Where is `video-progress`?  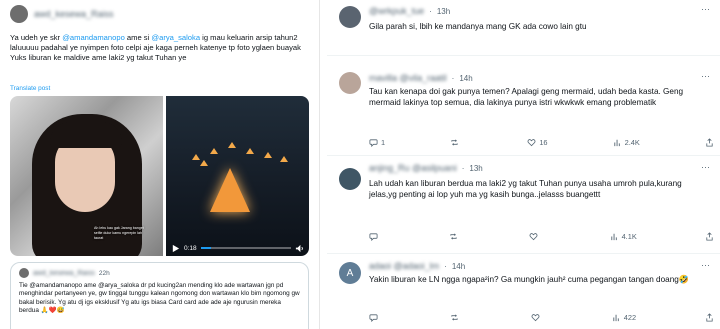 video-progress is located at coordinates (245, 248).